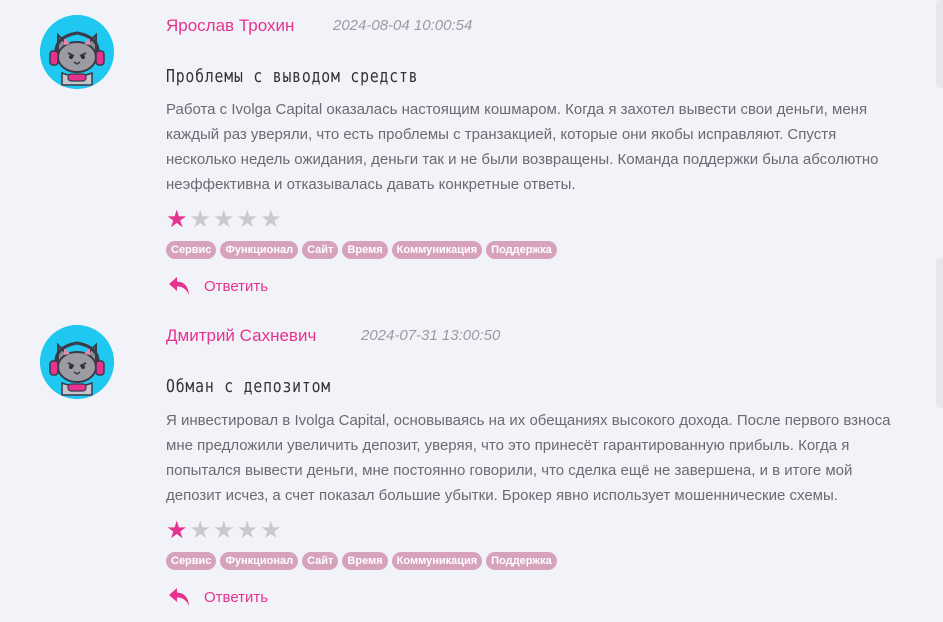  I want to click on review-author: Дмитрий Сахневич, so click(241, 336).